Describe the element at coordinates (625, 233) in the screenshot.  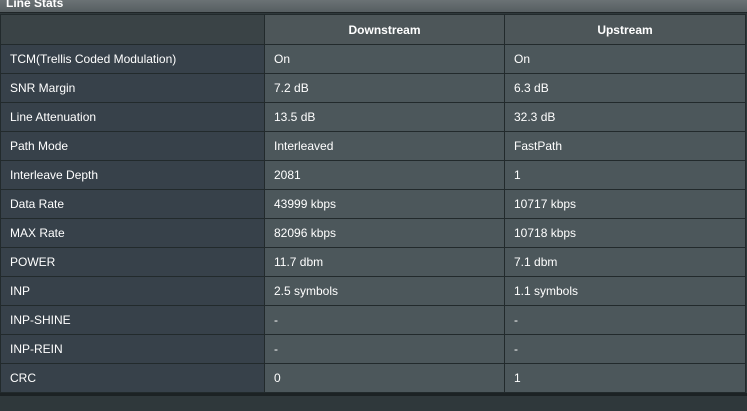
I see `upstream-value: 10718 kbps` at that location.